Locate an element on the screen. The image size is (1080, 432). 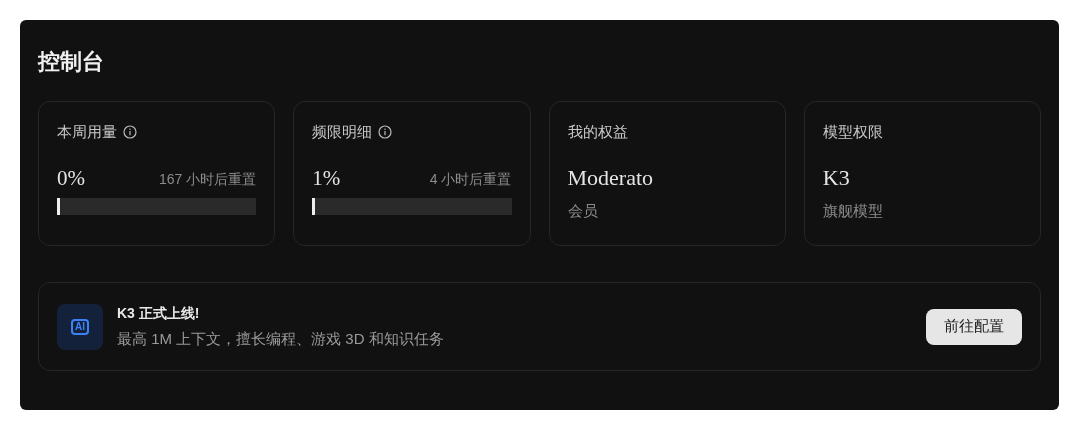
banner-title: K3 正式上线! is located at coordinates (158, 313).